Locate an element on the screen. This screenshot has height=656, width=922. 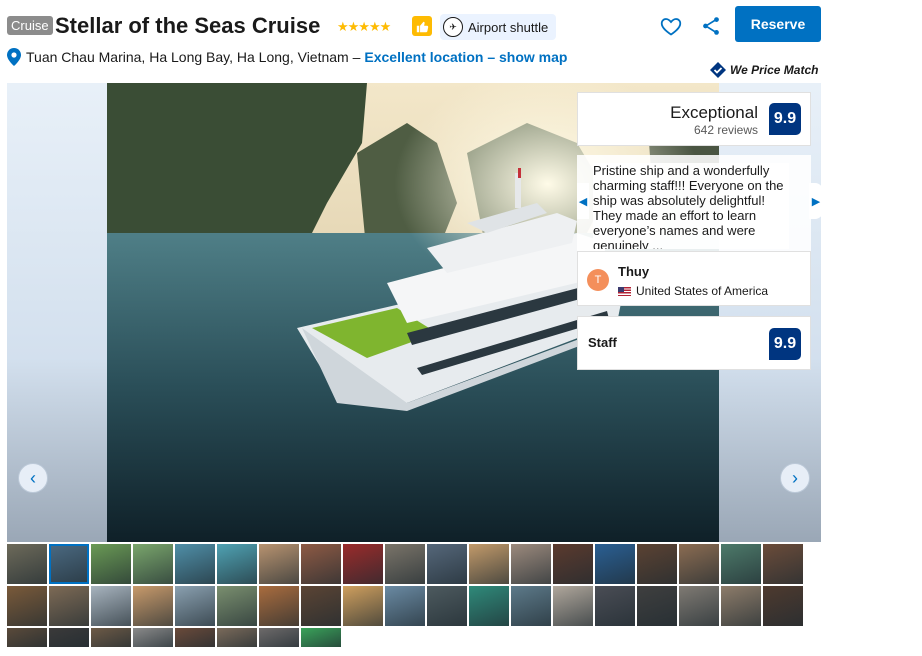
score-value: 9.9 is located at coordinates (785, 119).